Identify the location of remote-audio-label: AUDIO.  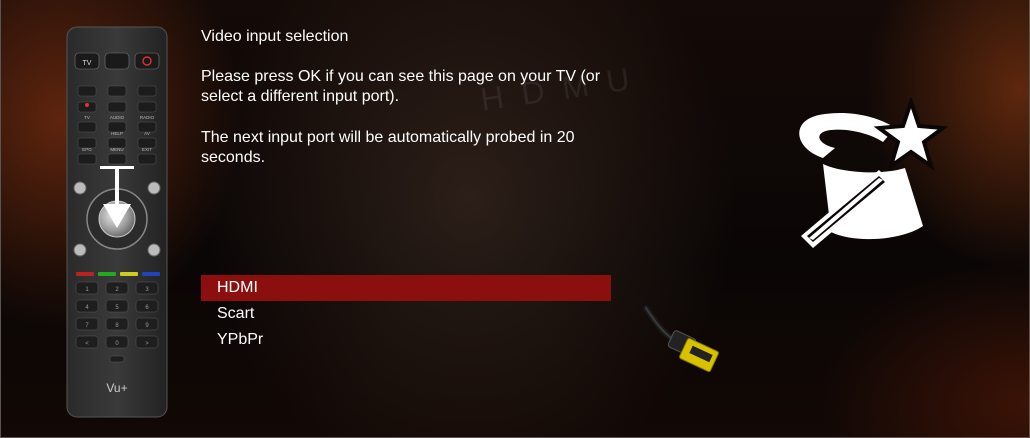
(117, 117).